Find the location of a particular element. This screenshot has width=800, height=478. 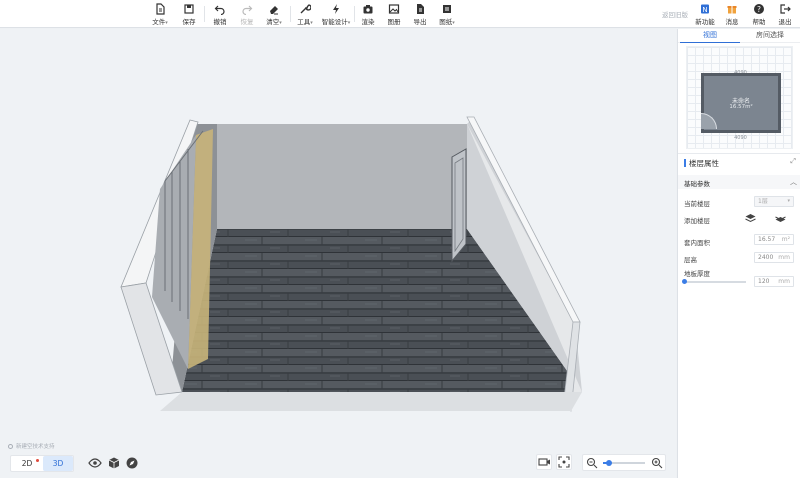

album-icon is located at coordinates (394, 9).